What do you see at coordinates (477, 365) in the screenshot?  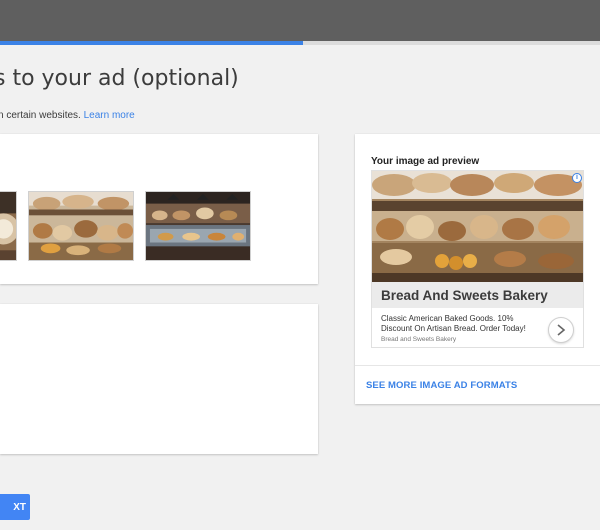 I see `card-divider` at bounding box center [477, 365].